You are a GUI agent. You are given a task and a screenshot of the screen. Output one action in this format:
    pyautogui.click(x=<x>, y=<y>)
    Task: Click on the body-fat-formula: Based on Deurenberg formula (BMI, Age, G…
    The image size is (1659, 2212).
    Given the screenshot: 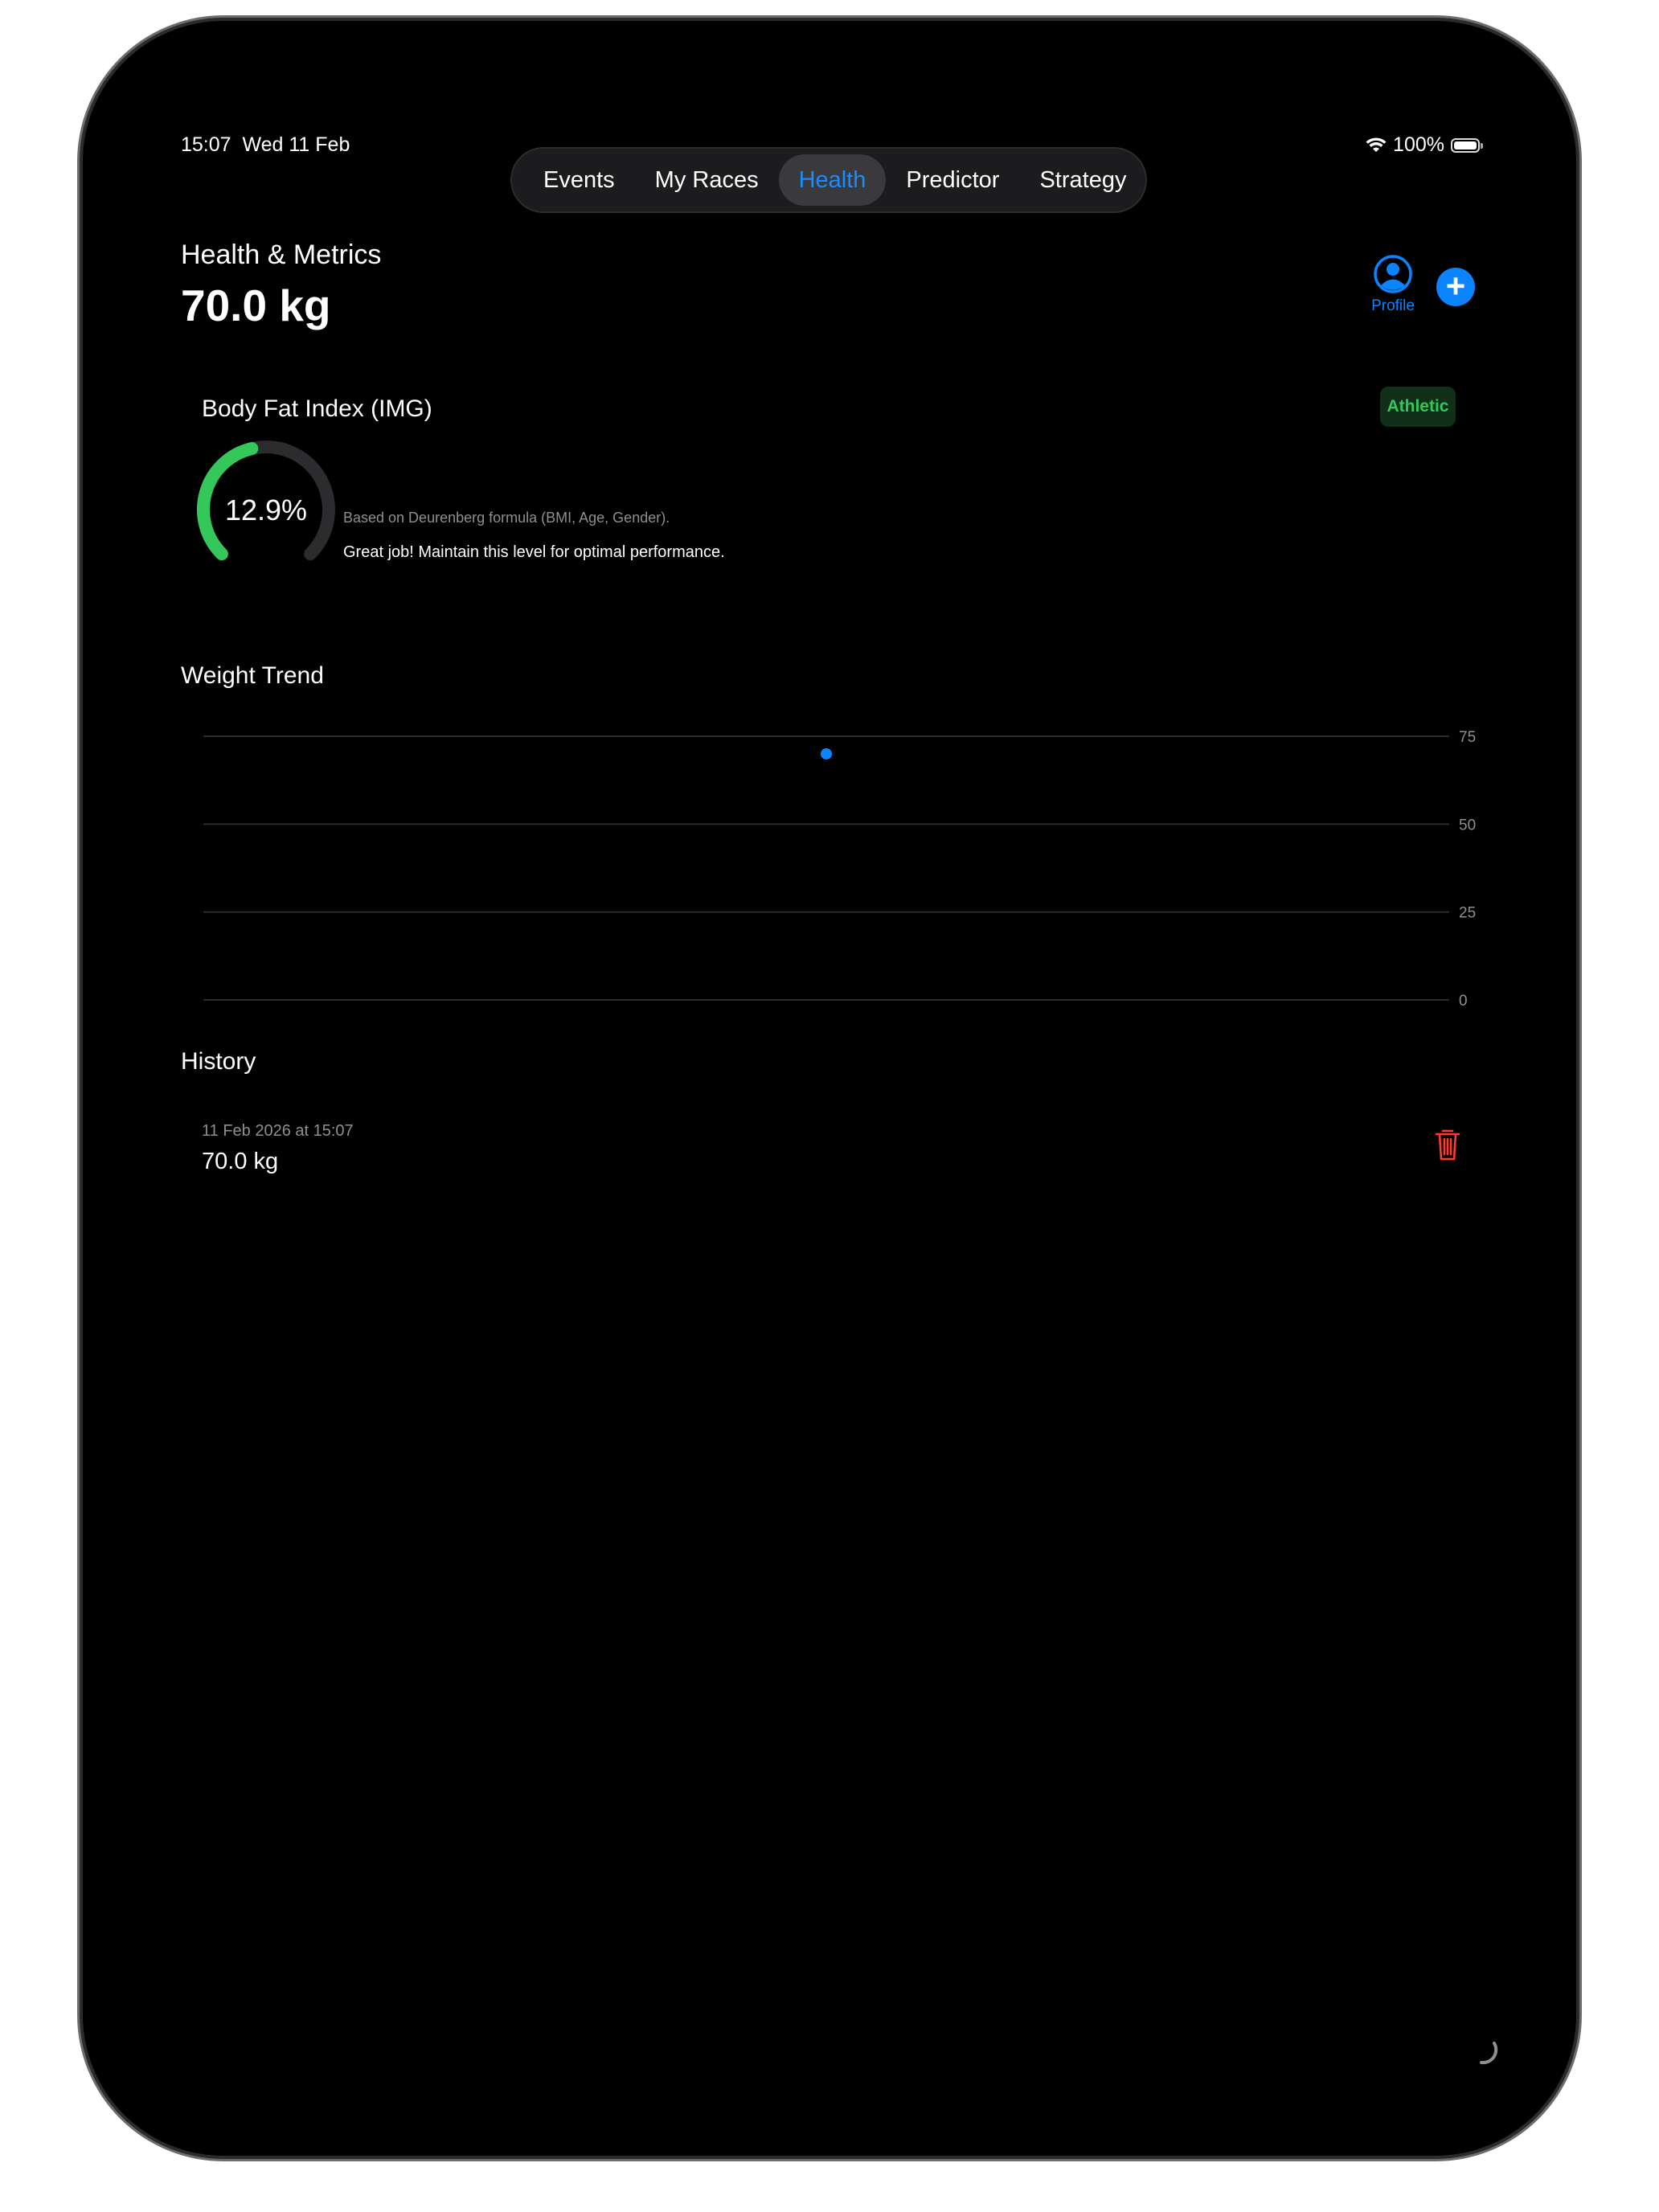 What is the action you would take?
    pyautogui.click(x=507, y=518)
    